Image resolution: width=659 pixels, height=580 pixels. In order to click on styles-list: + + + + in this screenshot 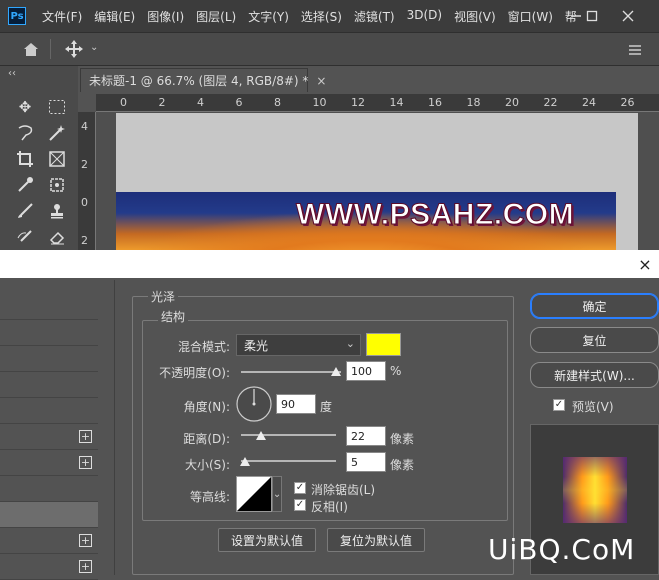, I will do `click(57, 430)`.